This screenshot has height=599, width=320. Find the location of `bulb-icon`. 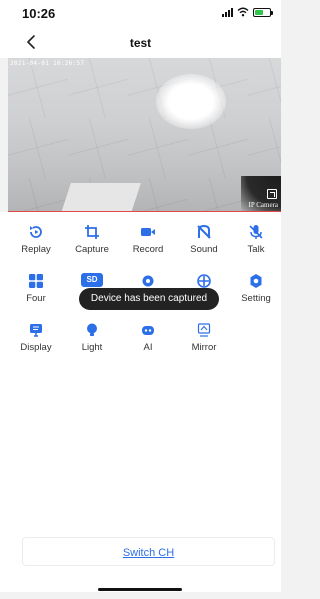

bulb-icon is located at coordinates (92, 329).